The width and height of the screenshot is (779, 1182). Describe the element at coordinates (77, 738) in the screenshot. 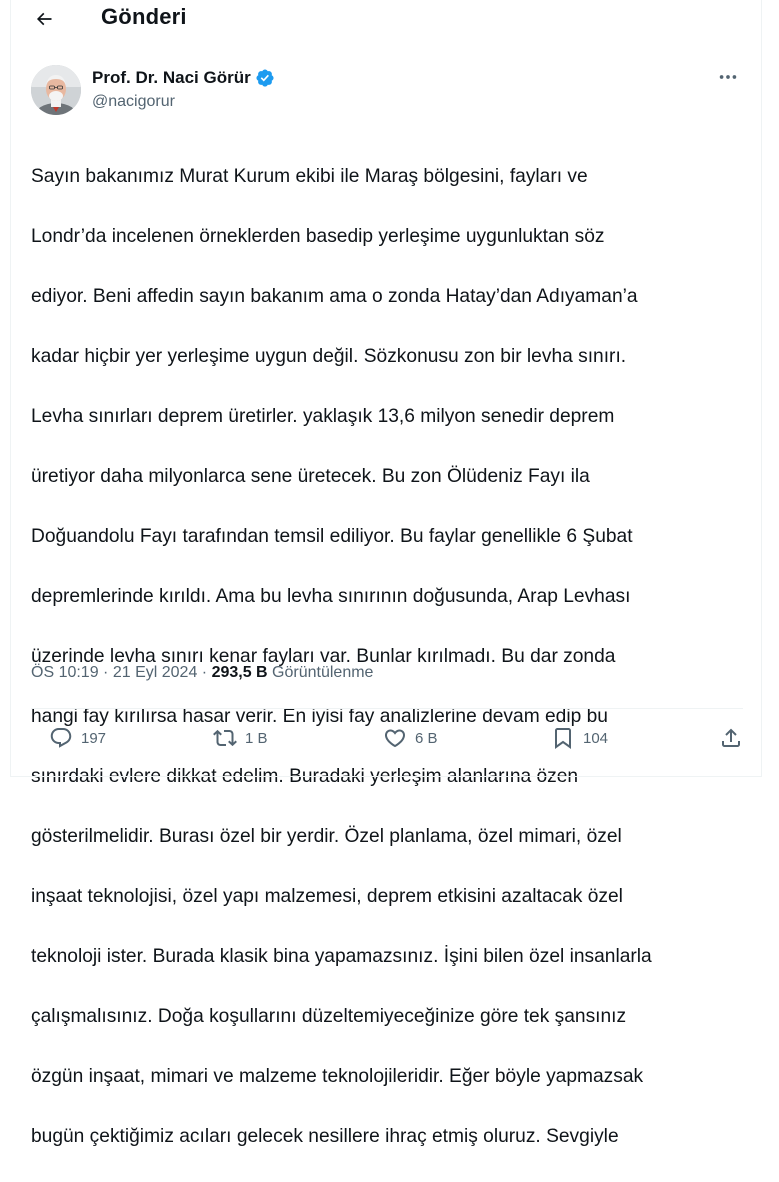

I see `reply-button: 197` at that location.